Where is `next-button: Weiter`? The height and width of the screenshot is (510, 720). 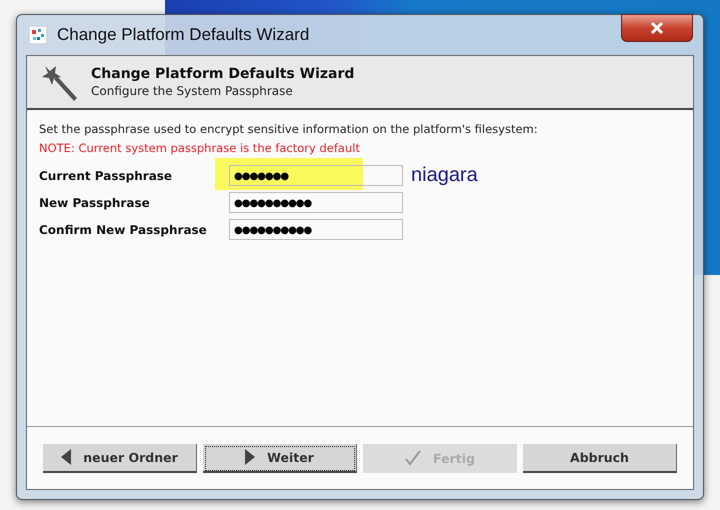 next-button: Weiter is located at coordinates (280, 458).